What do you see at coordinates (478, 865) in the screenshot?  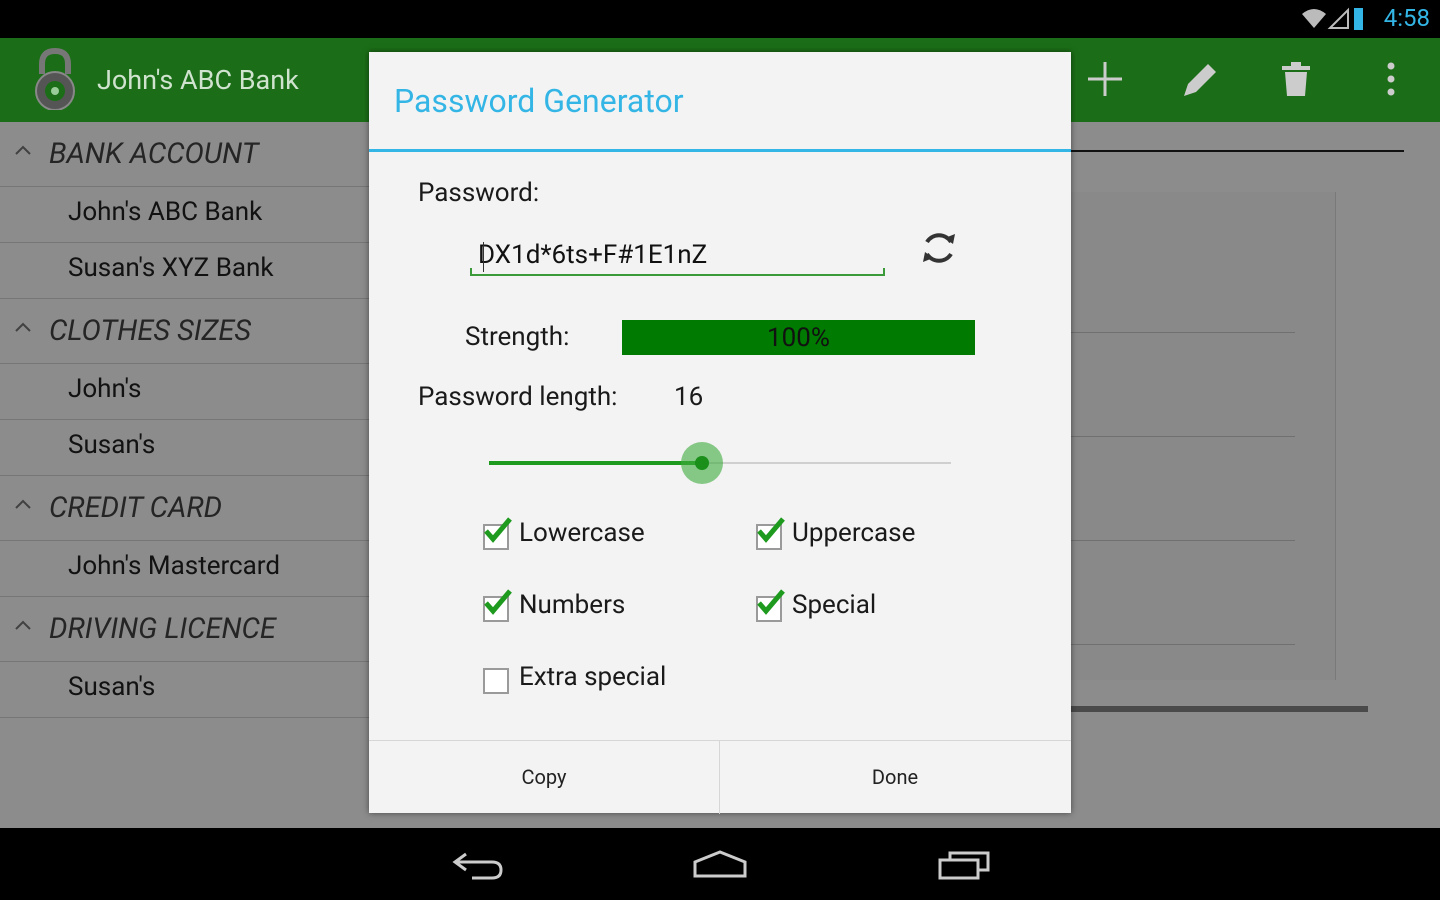 I see `back-icon` at bounding box center [478, 865].